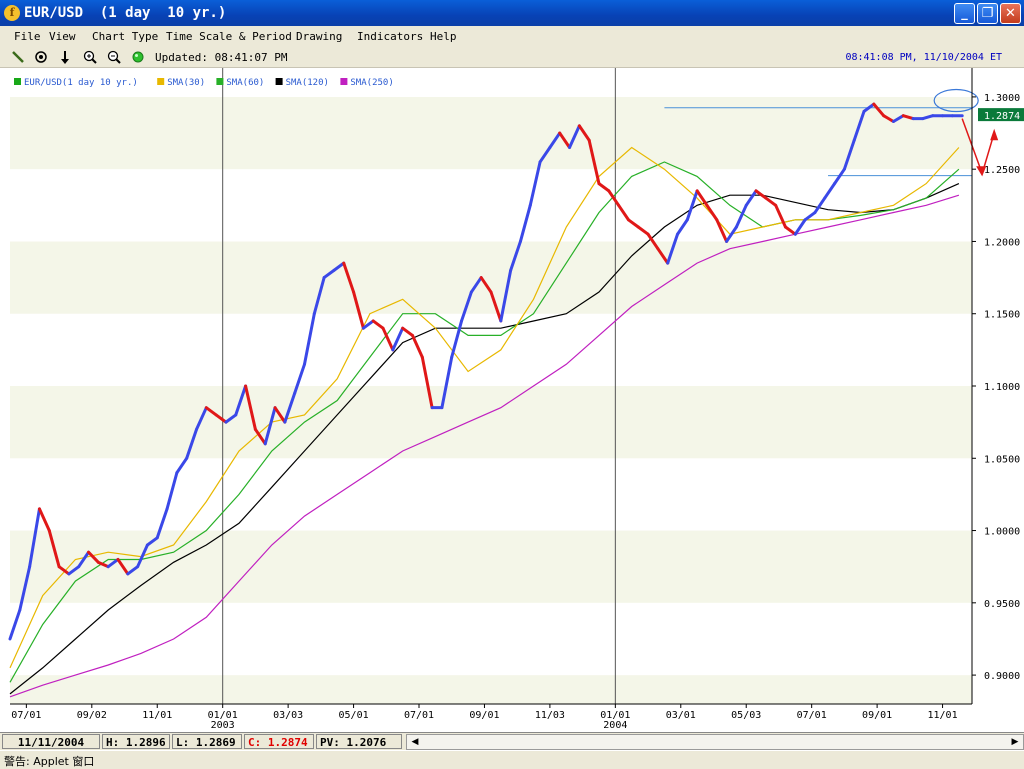 This screenshot has height=769, width=1024. What do you see at coordinates (964, 13) in the screenshot?
I see `minimize-button: _` at bounding box center [964, 13].